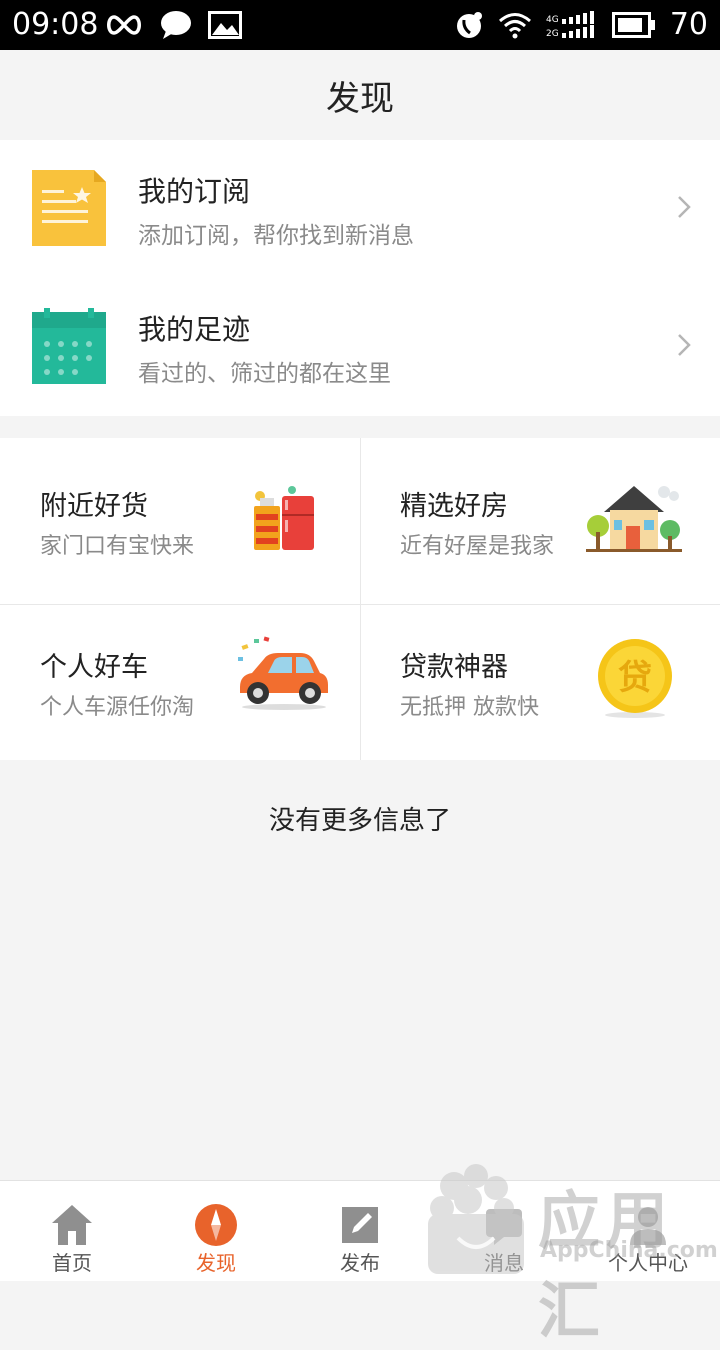 Image resolution: width=720 pixels, height=1350 pixels. I want to click on status-time: 09:08, so click(55, 24).